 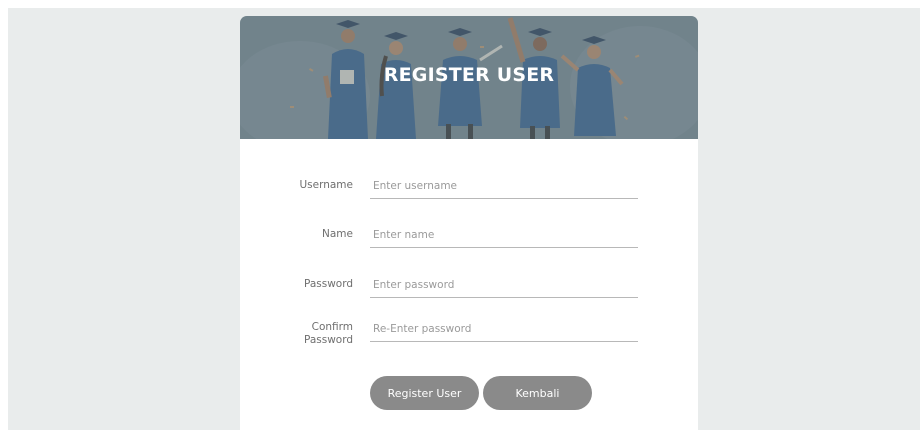 I want to click on password-label: Password, so click(x=328, y=284).